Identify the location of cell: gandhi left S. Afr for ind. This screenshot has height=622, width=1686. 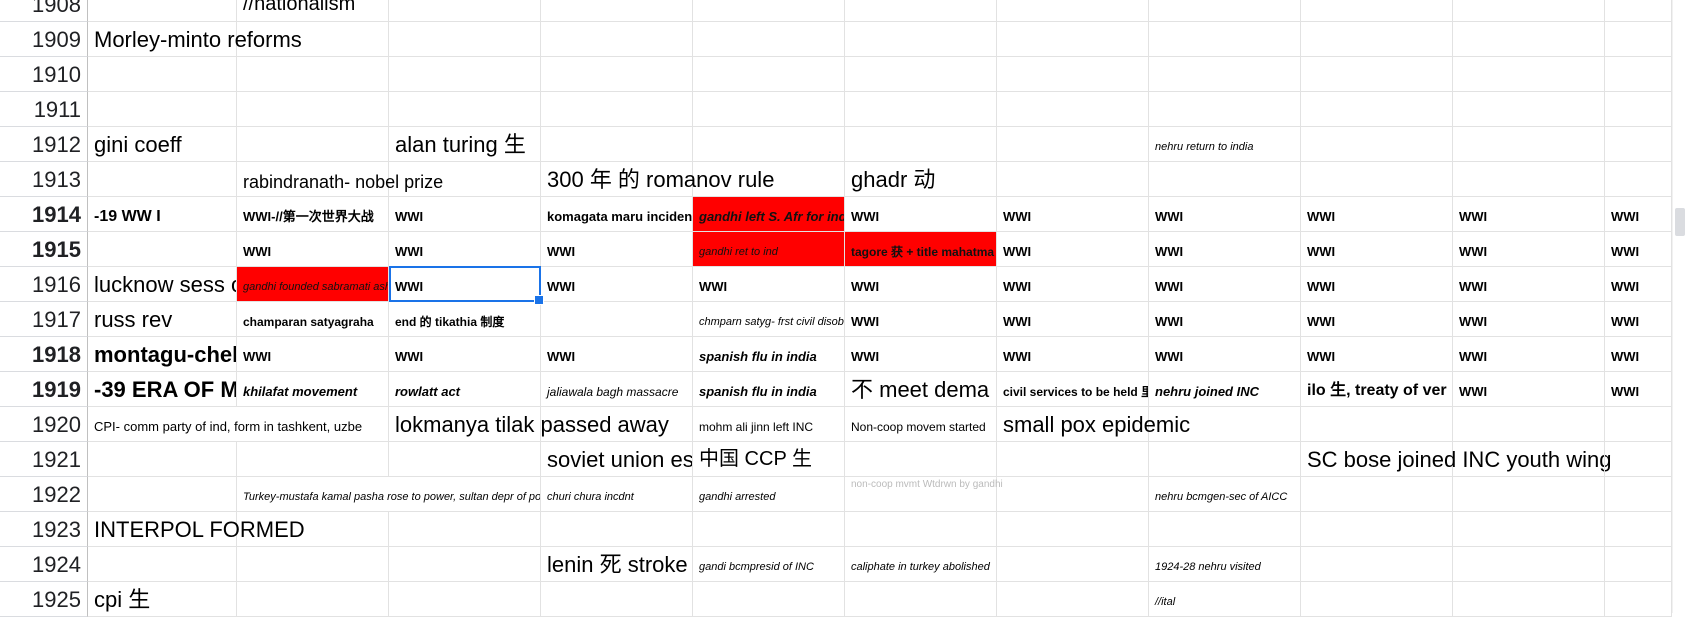
(769, 214).